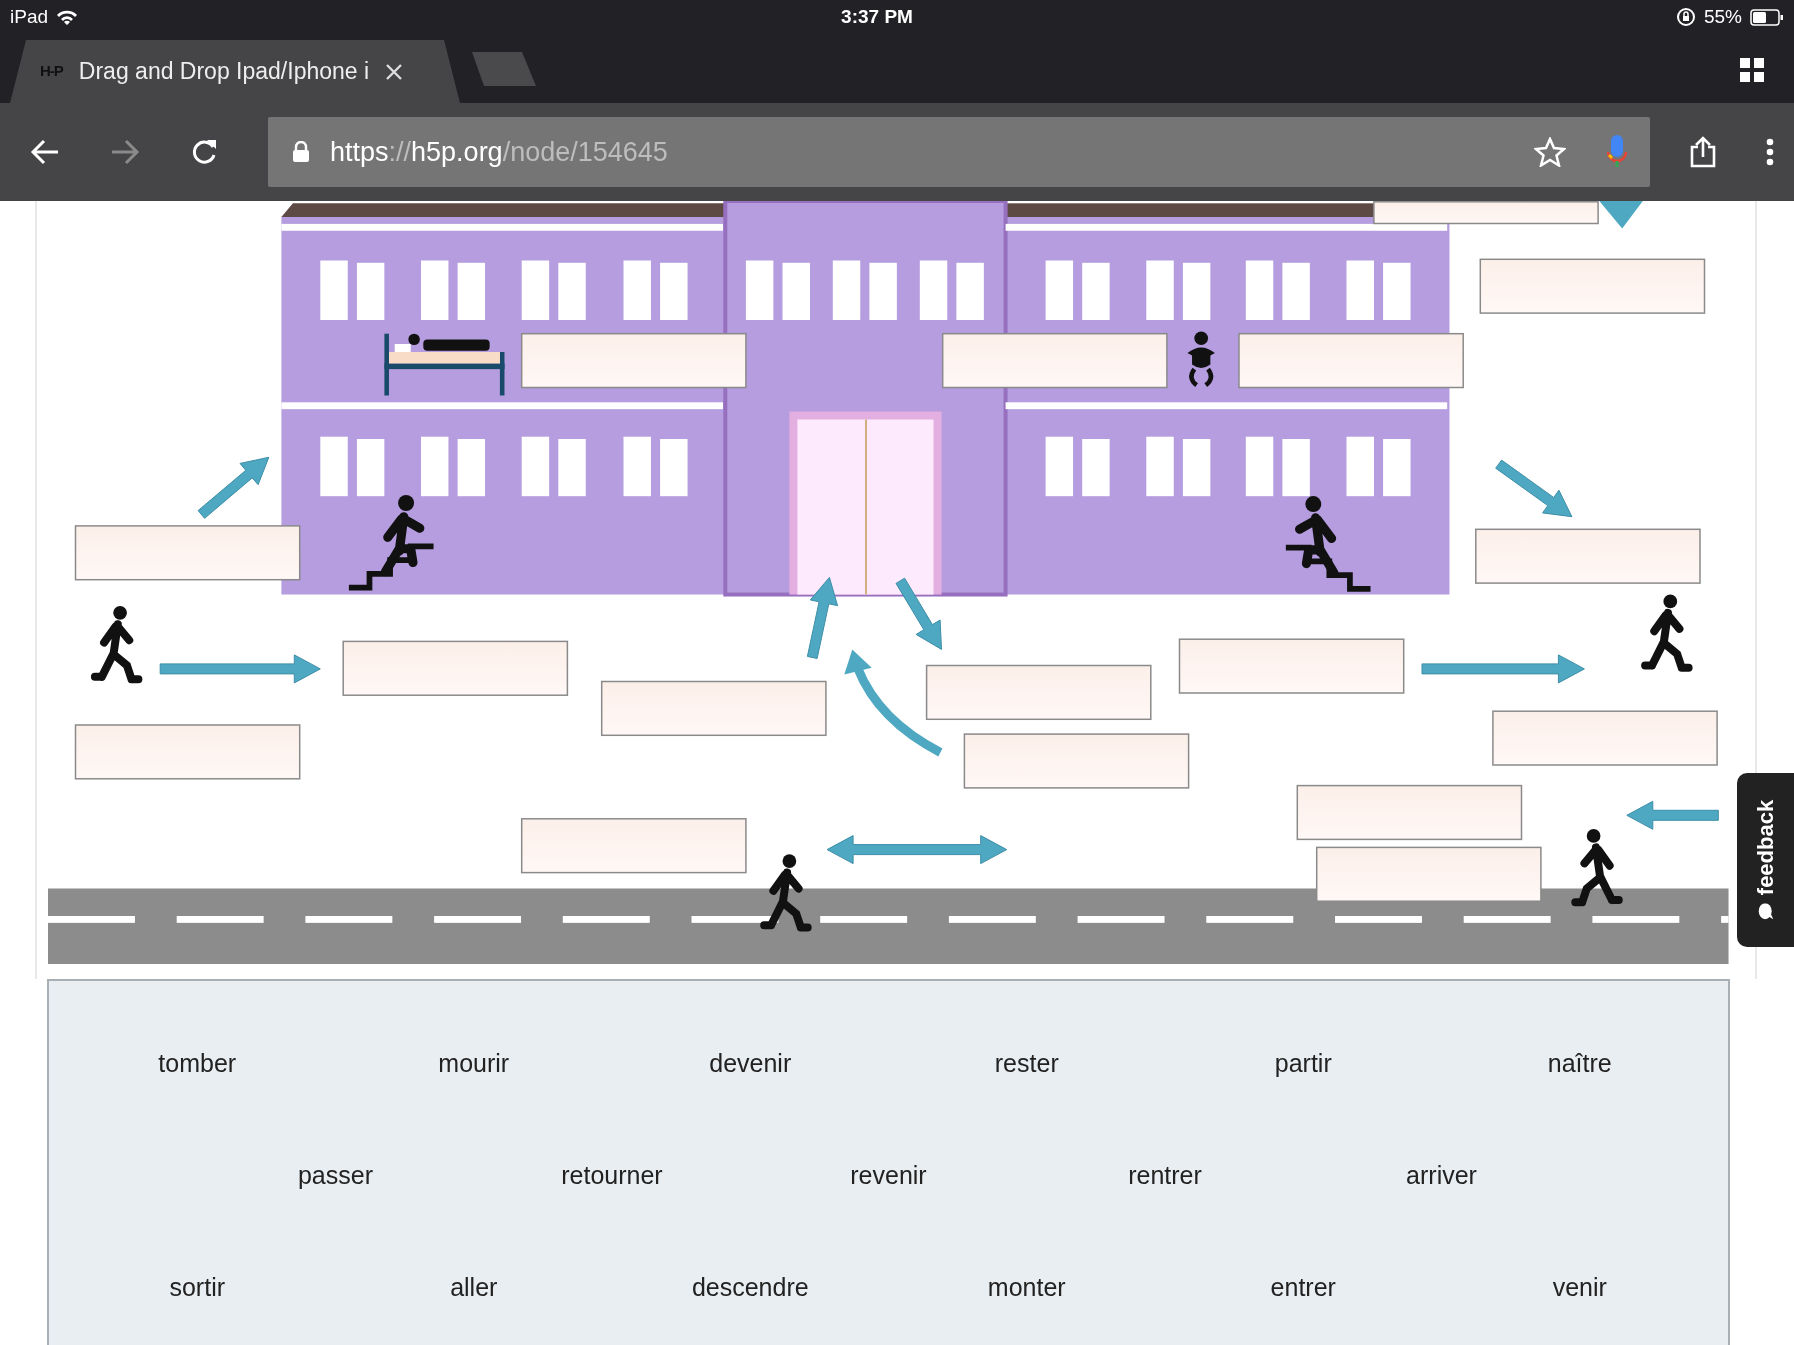 The image size is (1794, 1345). What do you see at coordinates (204, 152) in the screenshot?
I see `reload-icon` at bounding box center [204, 152].